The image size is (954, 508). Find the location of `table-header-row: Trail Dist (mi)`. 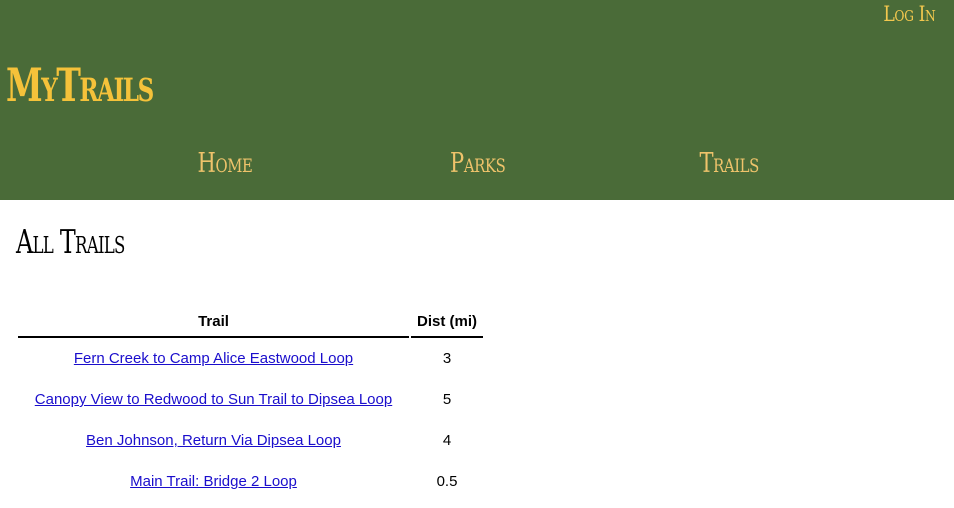

table-header-row: Trail Dist (mi) is located at coordinates (250, 322).